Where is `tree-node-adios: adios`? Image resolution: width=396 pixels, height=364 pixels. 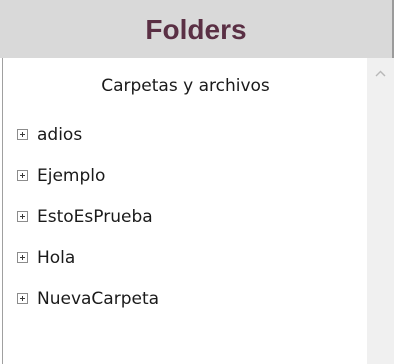 tree-node-adios: adios is located at coordinates (88, 134).